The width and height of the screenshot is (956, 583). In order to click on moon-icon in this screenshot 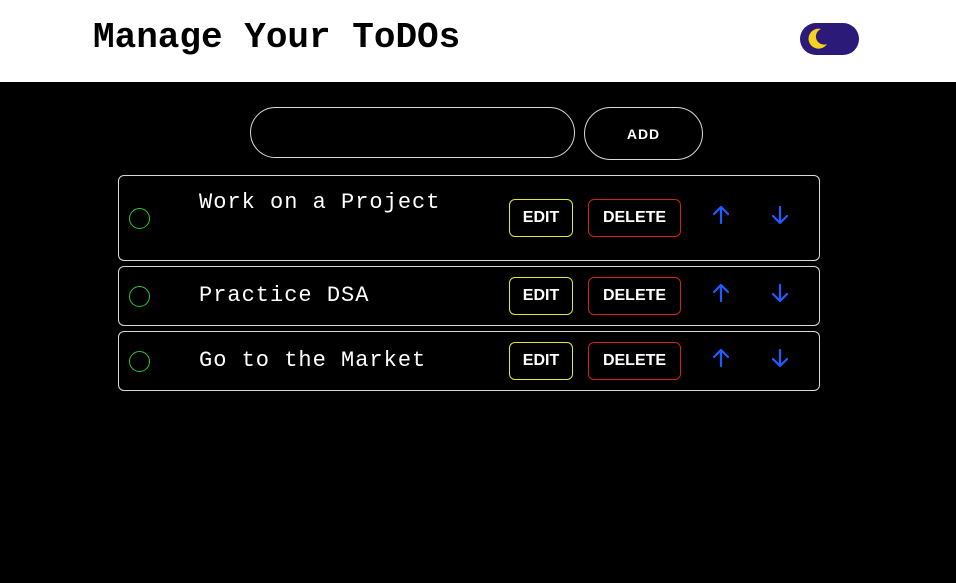, I will do `click(817, 38)`.